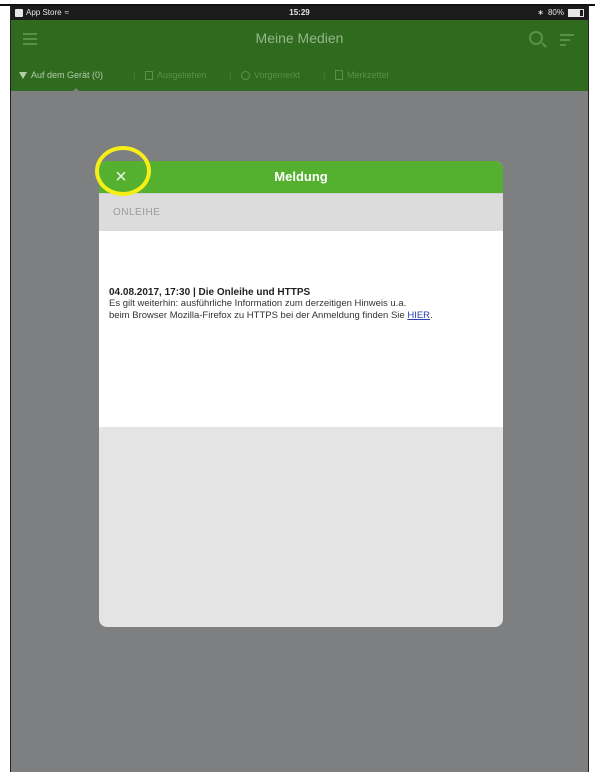 The height and width of the screenshot is (772, 595). I want to click on sort-filter-icon, so click(567, 41).